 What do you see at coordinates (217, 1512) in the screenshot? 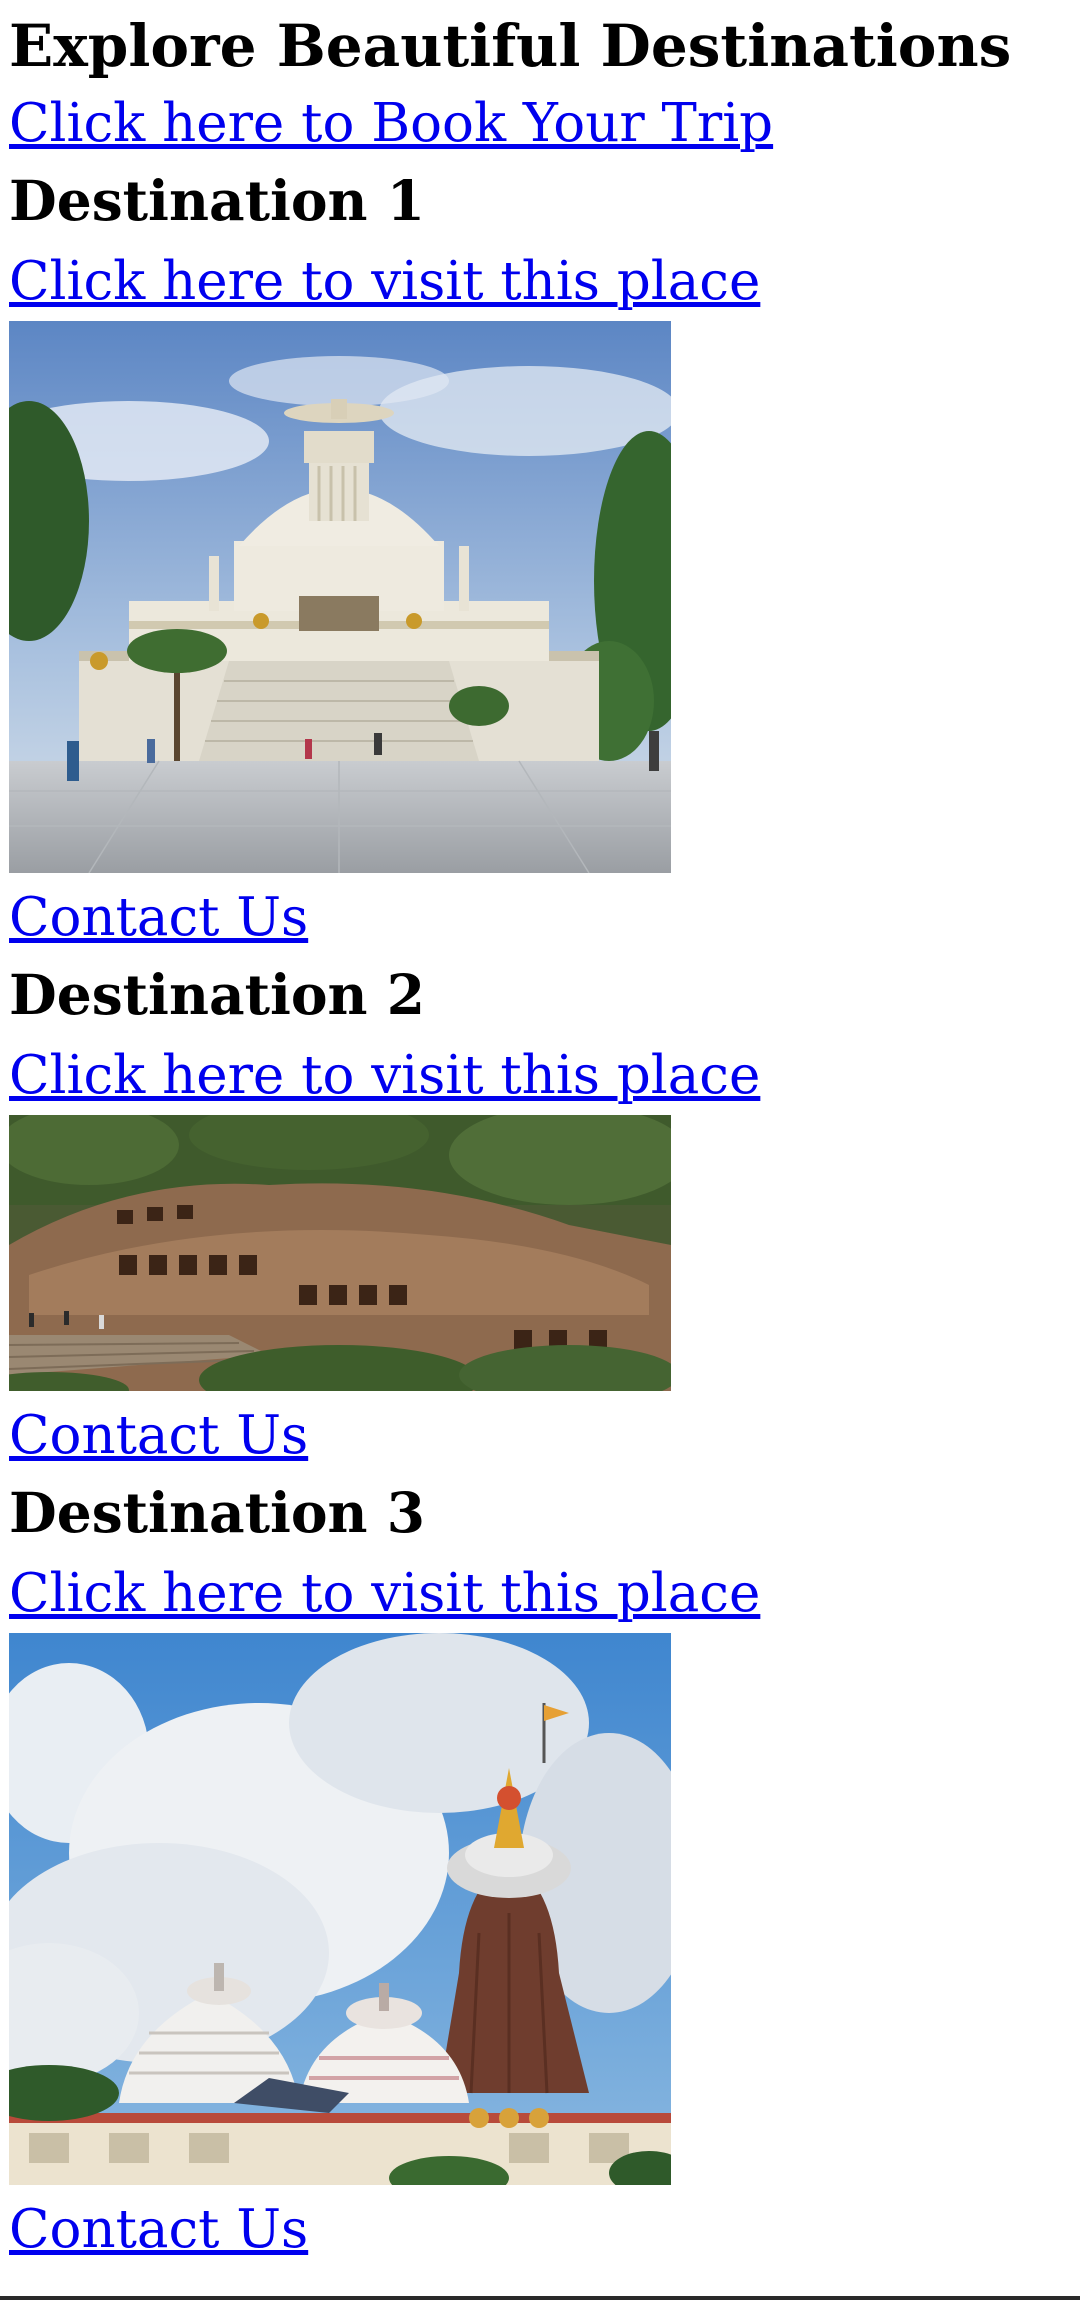
I see `destination-title: Destination 3` at bounding box center [217, 1512].